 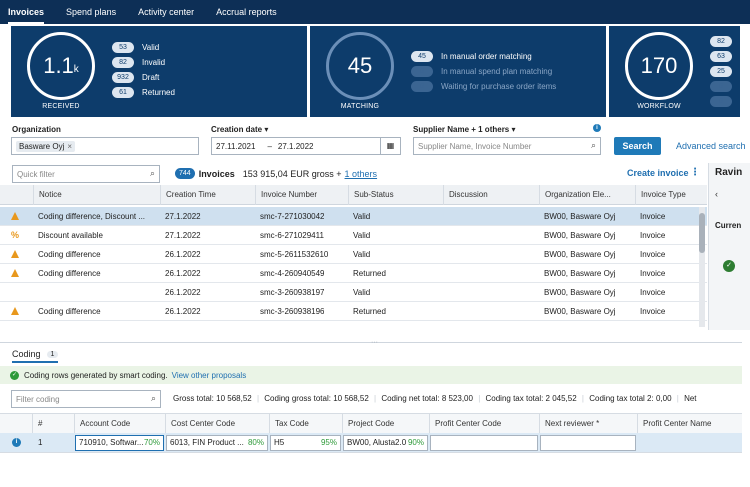 What do you see at coordinates (361, 174) in the screenshot?
I see `others-link: 1 others` at bounding box center [361, 174].